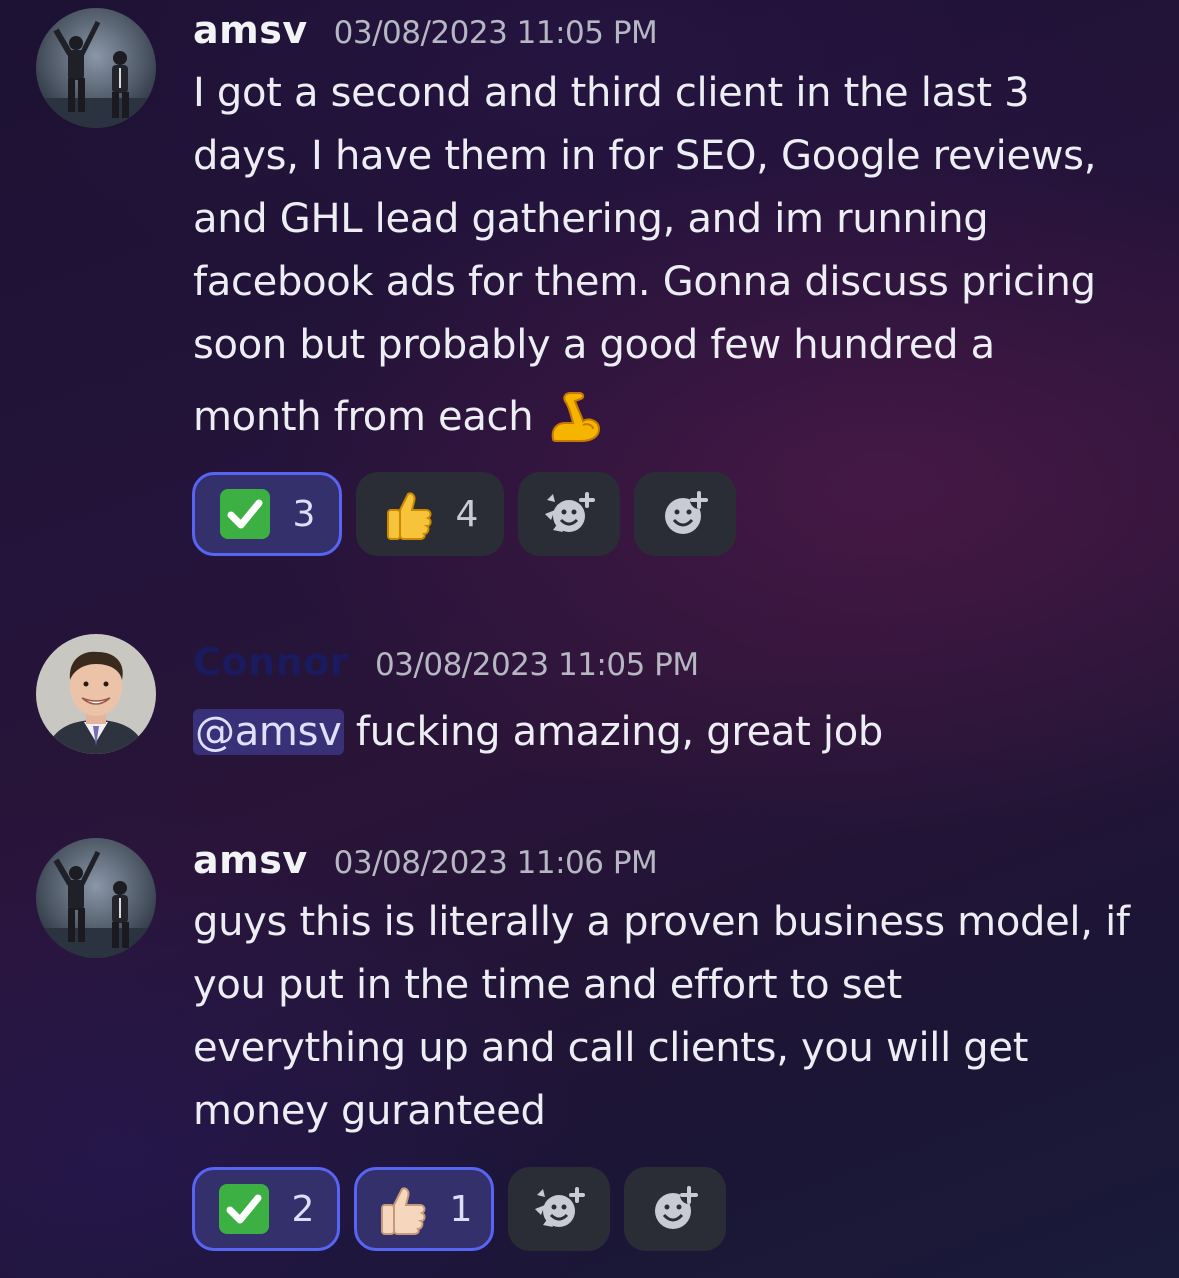 This screenshot has width=1179, height=1278. I want to click on user-mention: @amsv, so click(268, 732).